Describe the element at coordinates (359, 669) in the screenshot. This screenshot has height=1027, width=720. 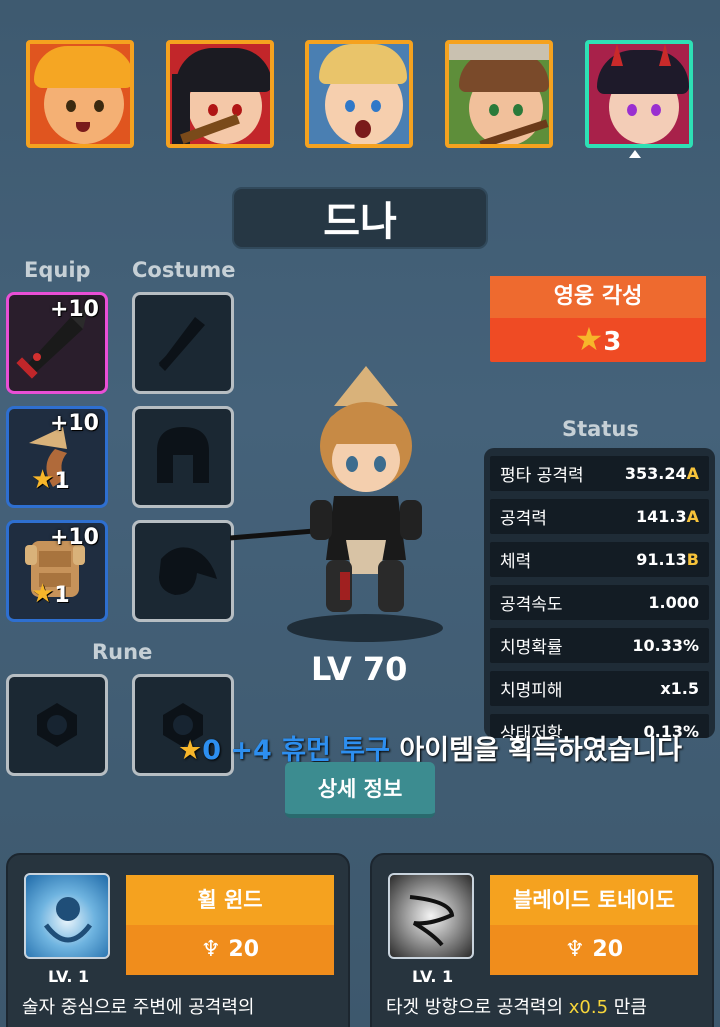
I see `hero-level: LV 70` at that location.